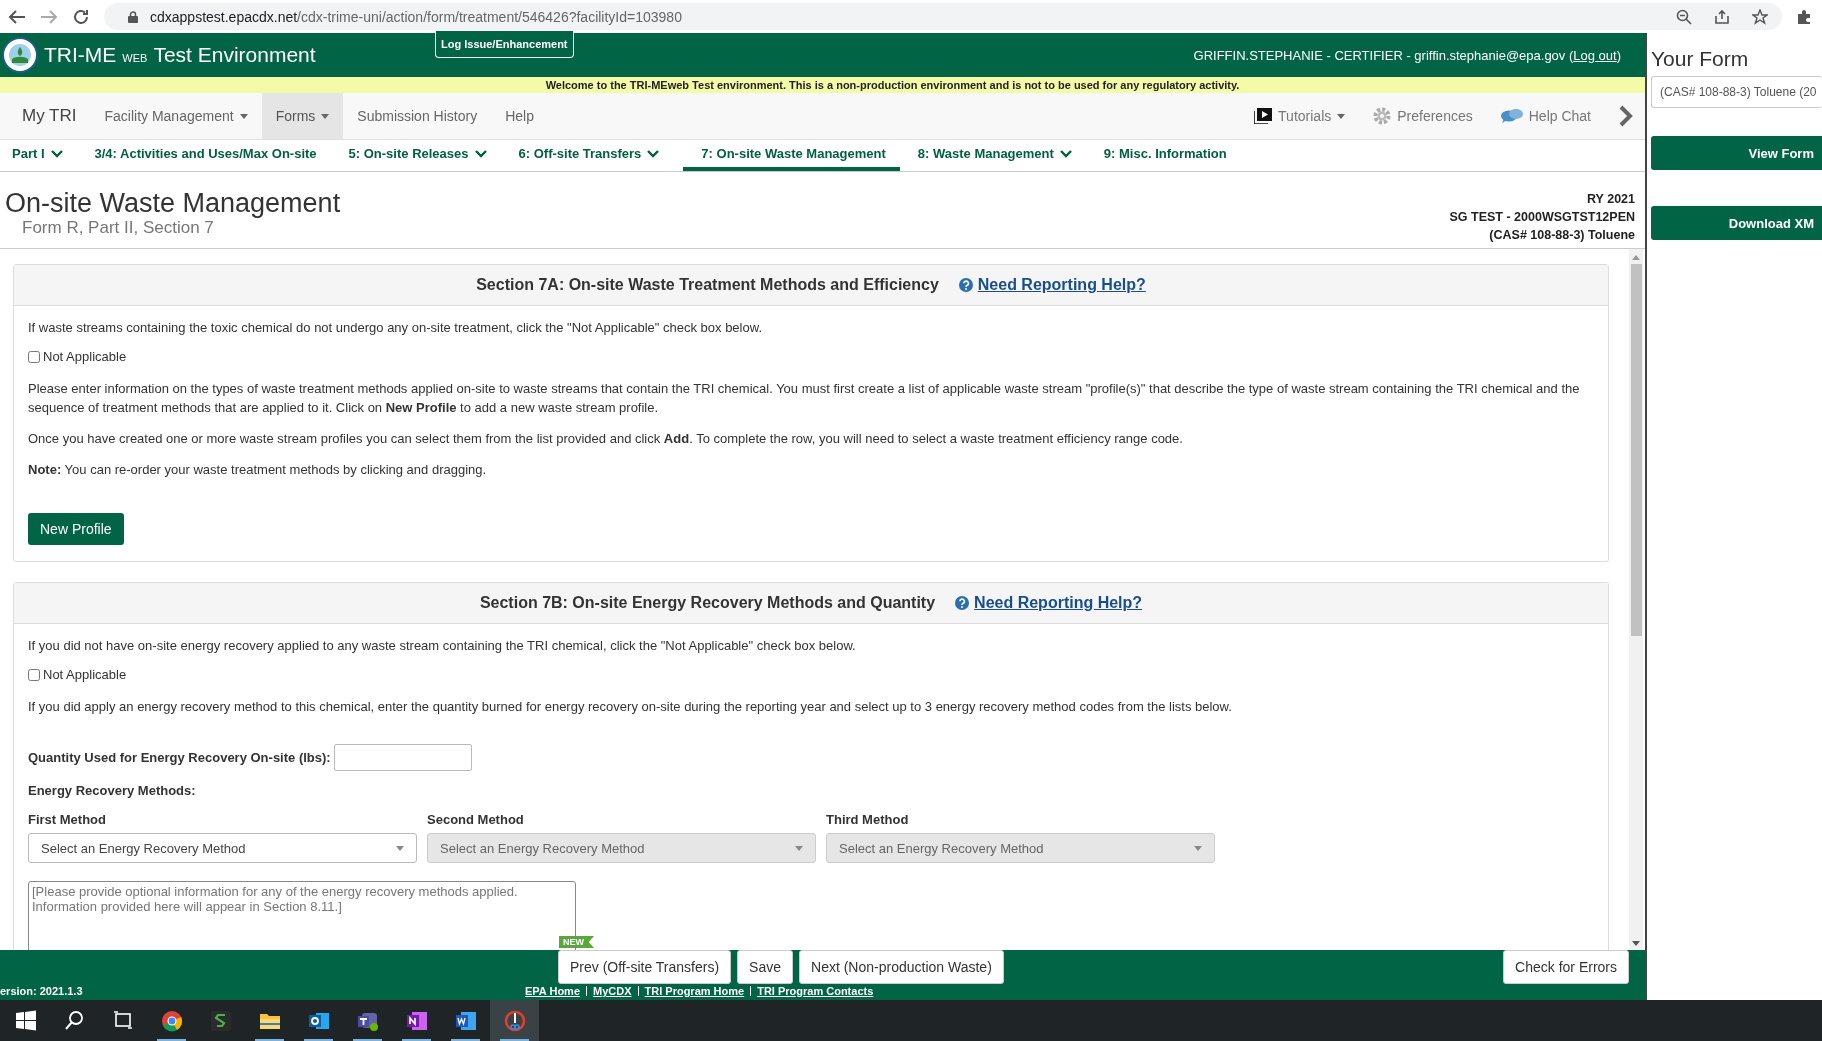  I want to click on chrome-icon, so click(171, 1020).